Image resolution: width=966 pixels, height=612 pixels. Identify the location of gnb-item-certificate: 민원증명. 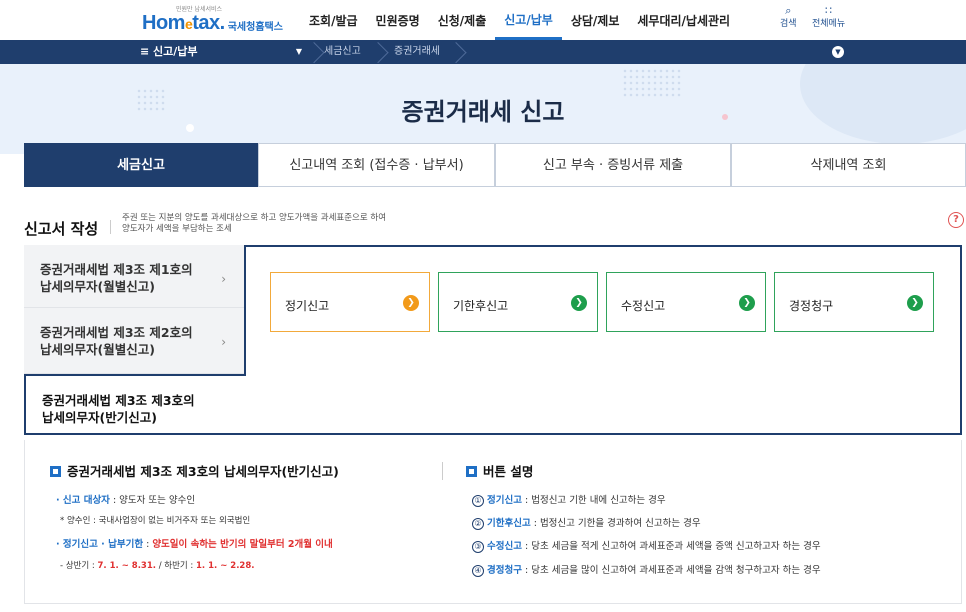
(398, 20).